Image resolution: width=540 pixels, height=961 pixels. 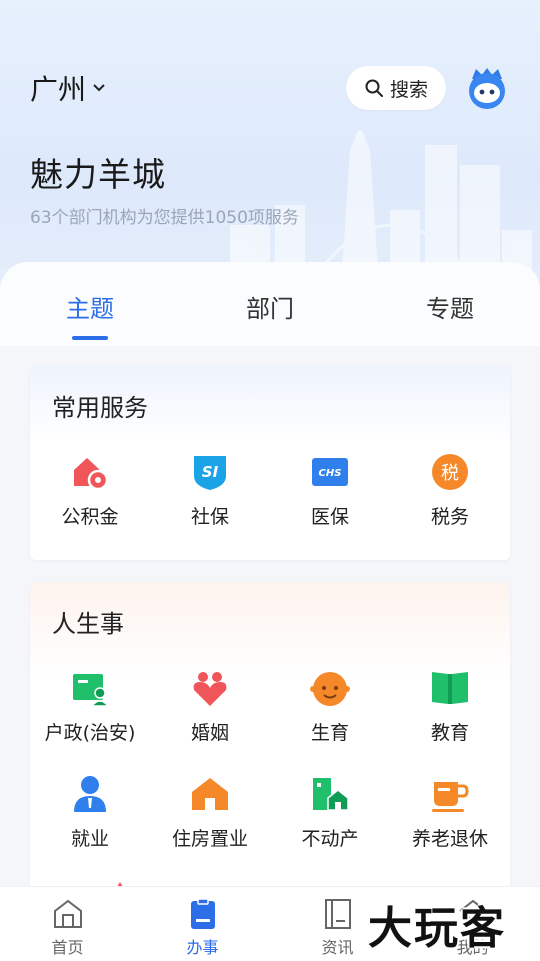 I want to click on tab-department: 部门, so click(x=270, y=304).